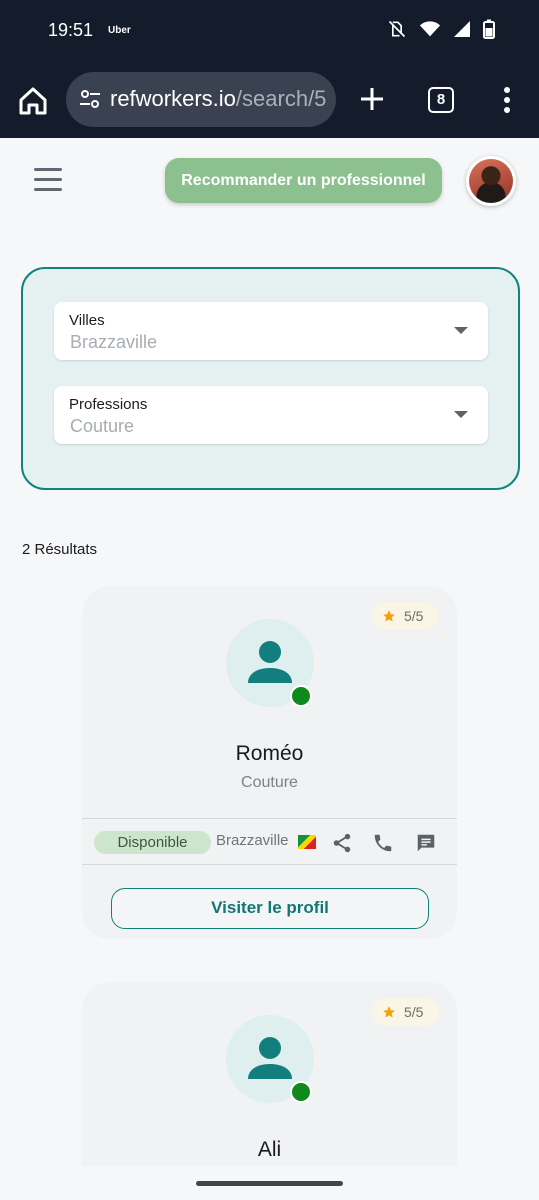 This screenshot has width=539, height=1200. Describe the element at coordinates (33, 101) in the screenshot. I see `home-icon` at that location.